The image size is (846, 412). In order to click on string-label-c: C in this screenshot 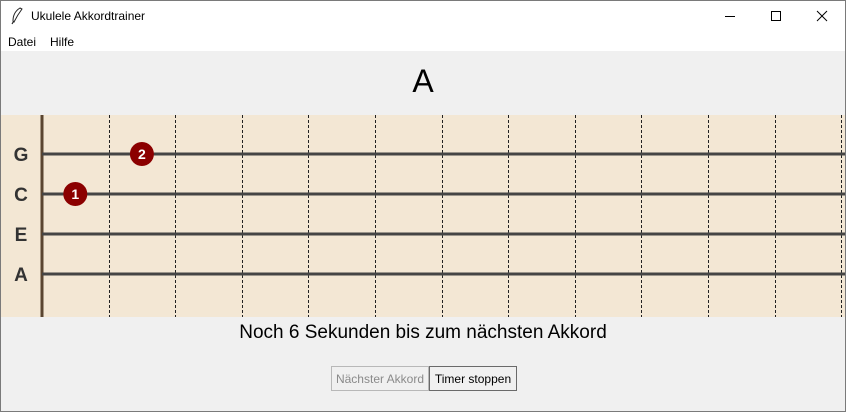, I will do `click(21, 195)`.